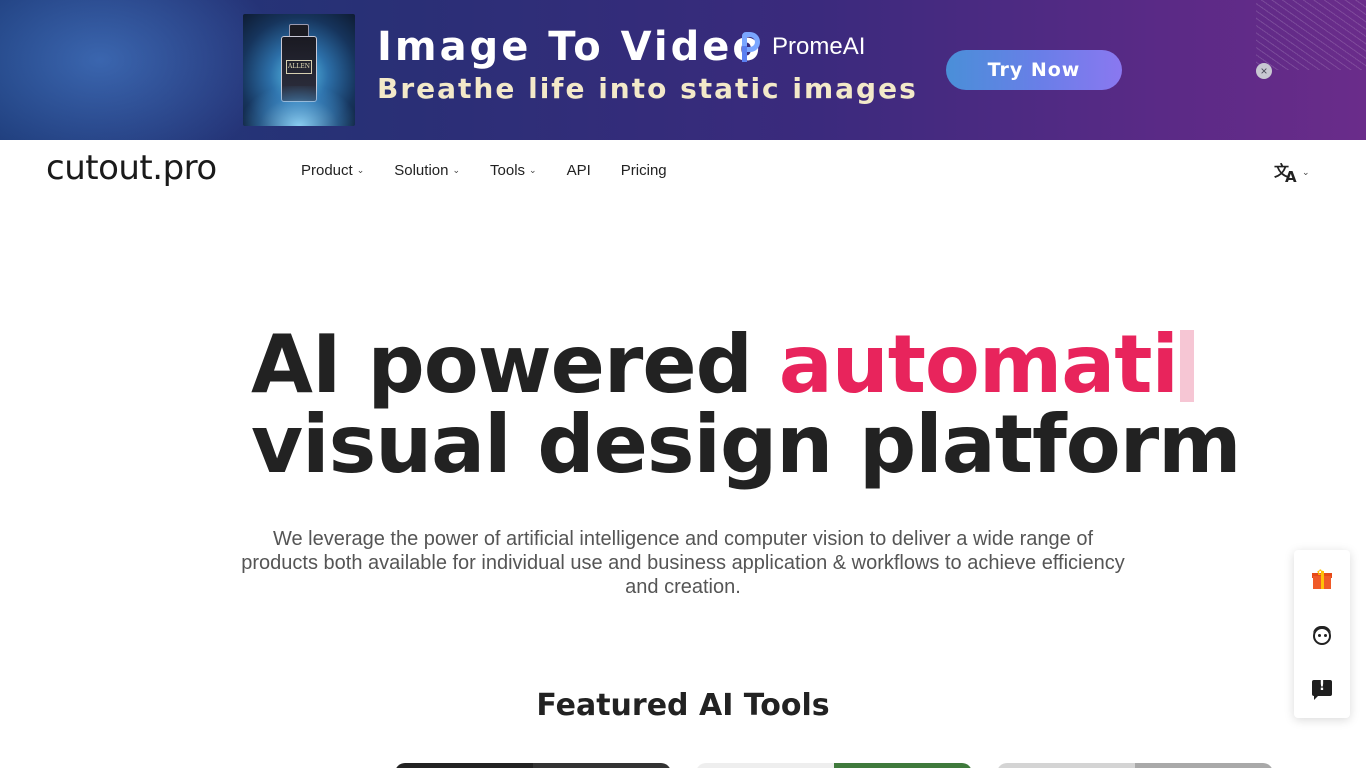 This screenshot has height=768, width=1366. What do you see at coordinates (1034, 70) in the screenshot?
I see `try-now-button: Try Now` at bounding box center [1034, 70].